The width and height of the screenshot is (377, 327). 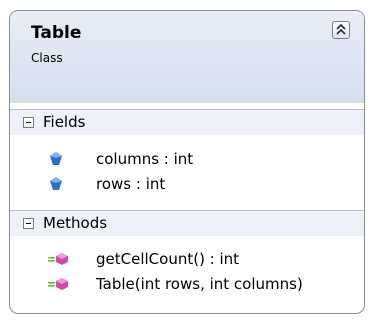 I want to click on fields-section-header: Fields, so click(x=187, y=122).